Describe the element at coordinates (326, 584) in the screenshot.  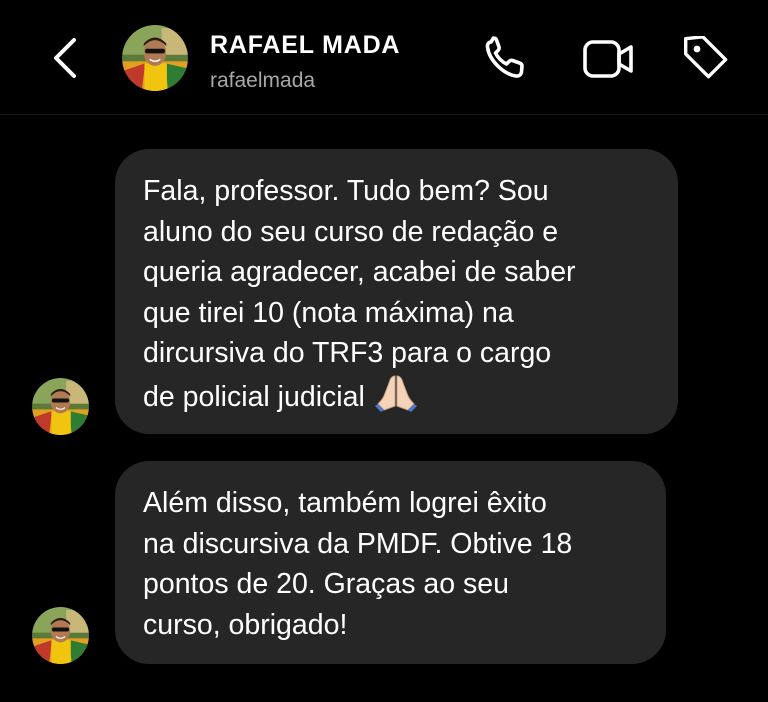
I see `message-line: pontos de 20. Graças ao seu` at that location.